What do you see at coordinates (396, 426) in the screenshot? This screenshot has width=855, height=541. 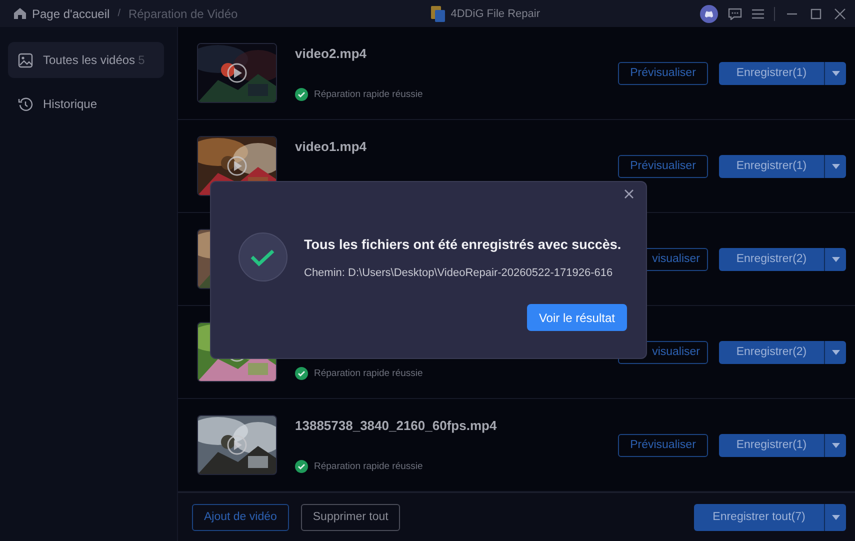 I see `file-name: 13885738_3840_2160_60fps.mp4` at bounding box center [396, 426].